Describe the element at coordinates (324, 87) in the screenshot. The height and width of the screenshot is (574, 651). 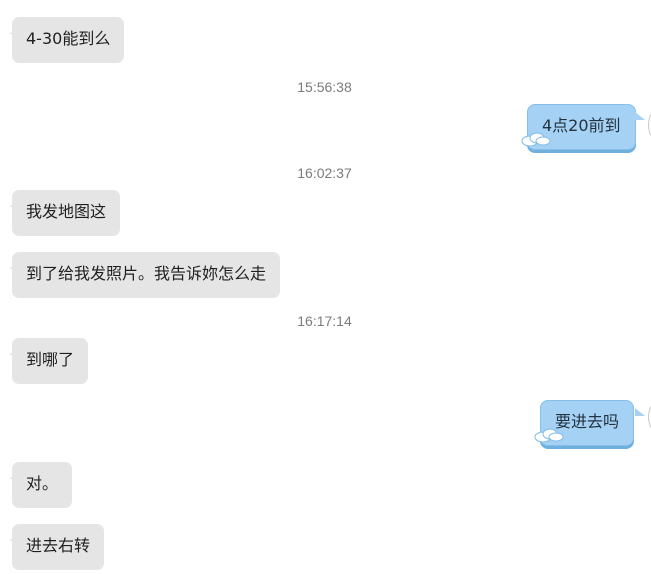
I see `message-timestamp: 15:56:38` at that location.